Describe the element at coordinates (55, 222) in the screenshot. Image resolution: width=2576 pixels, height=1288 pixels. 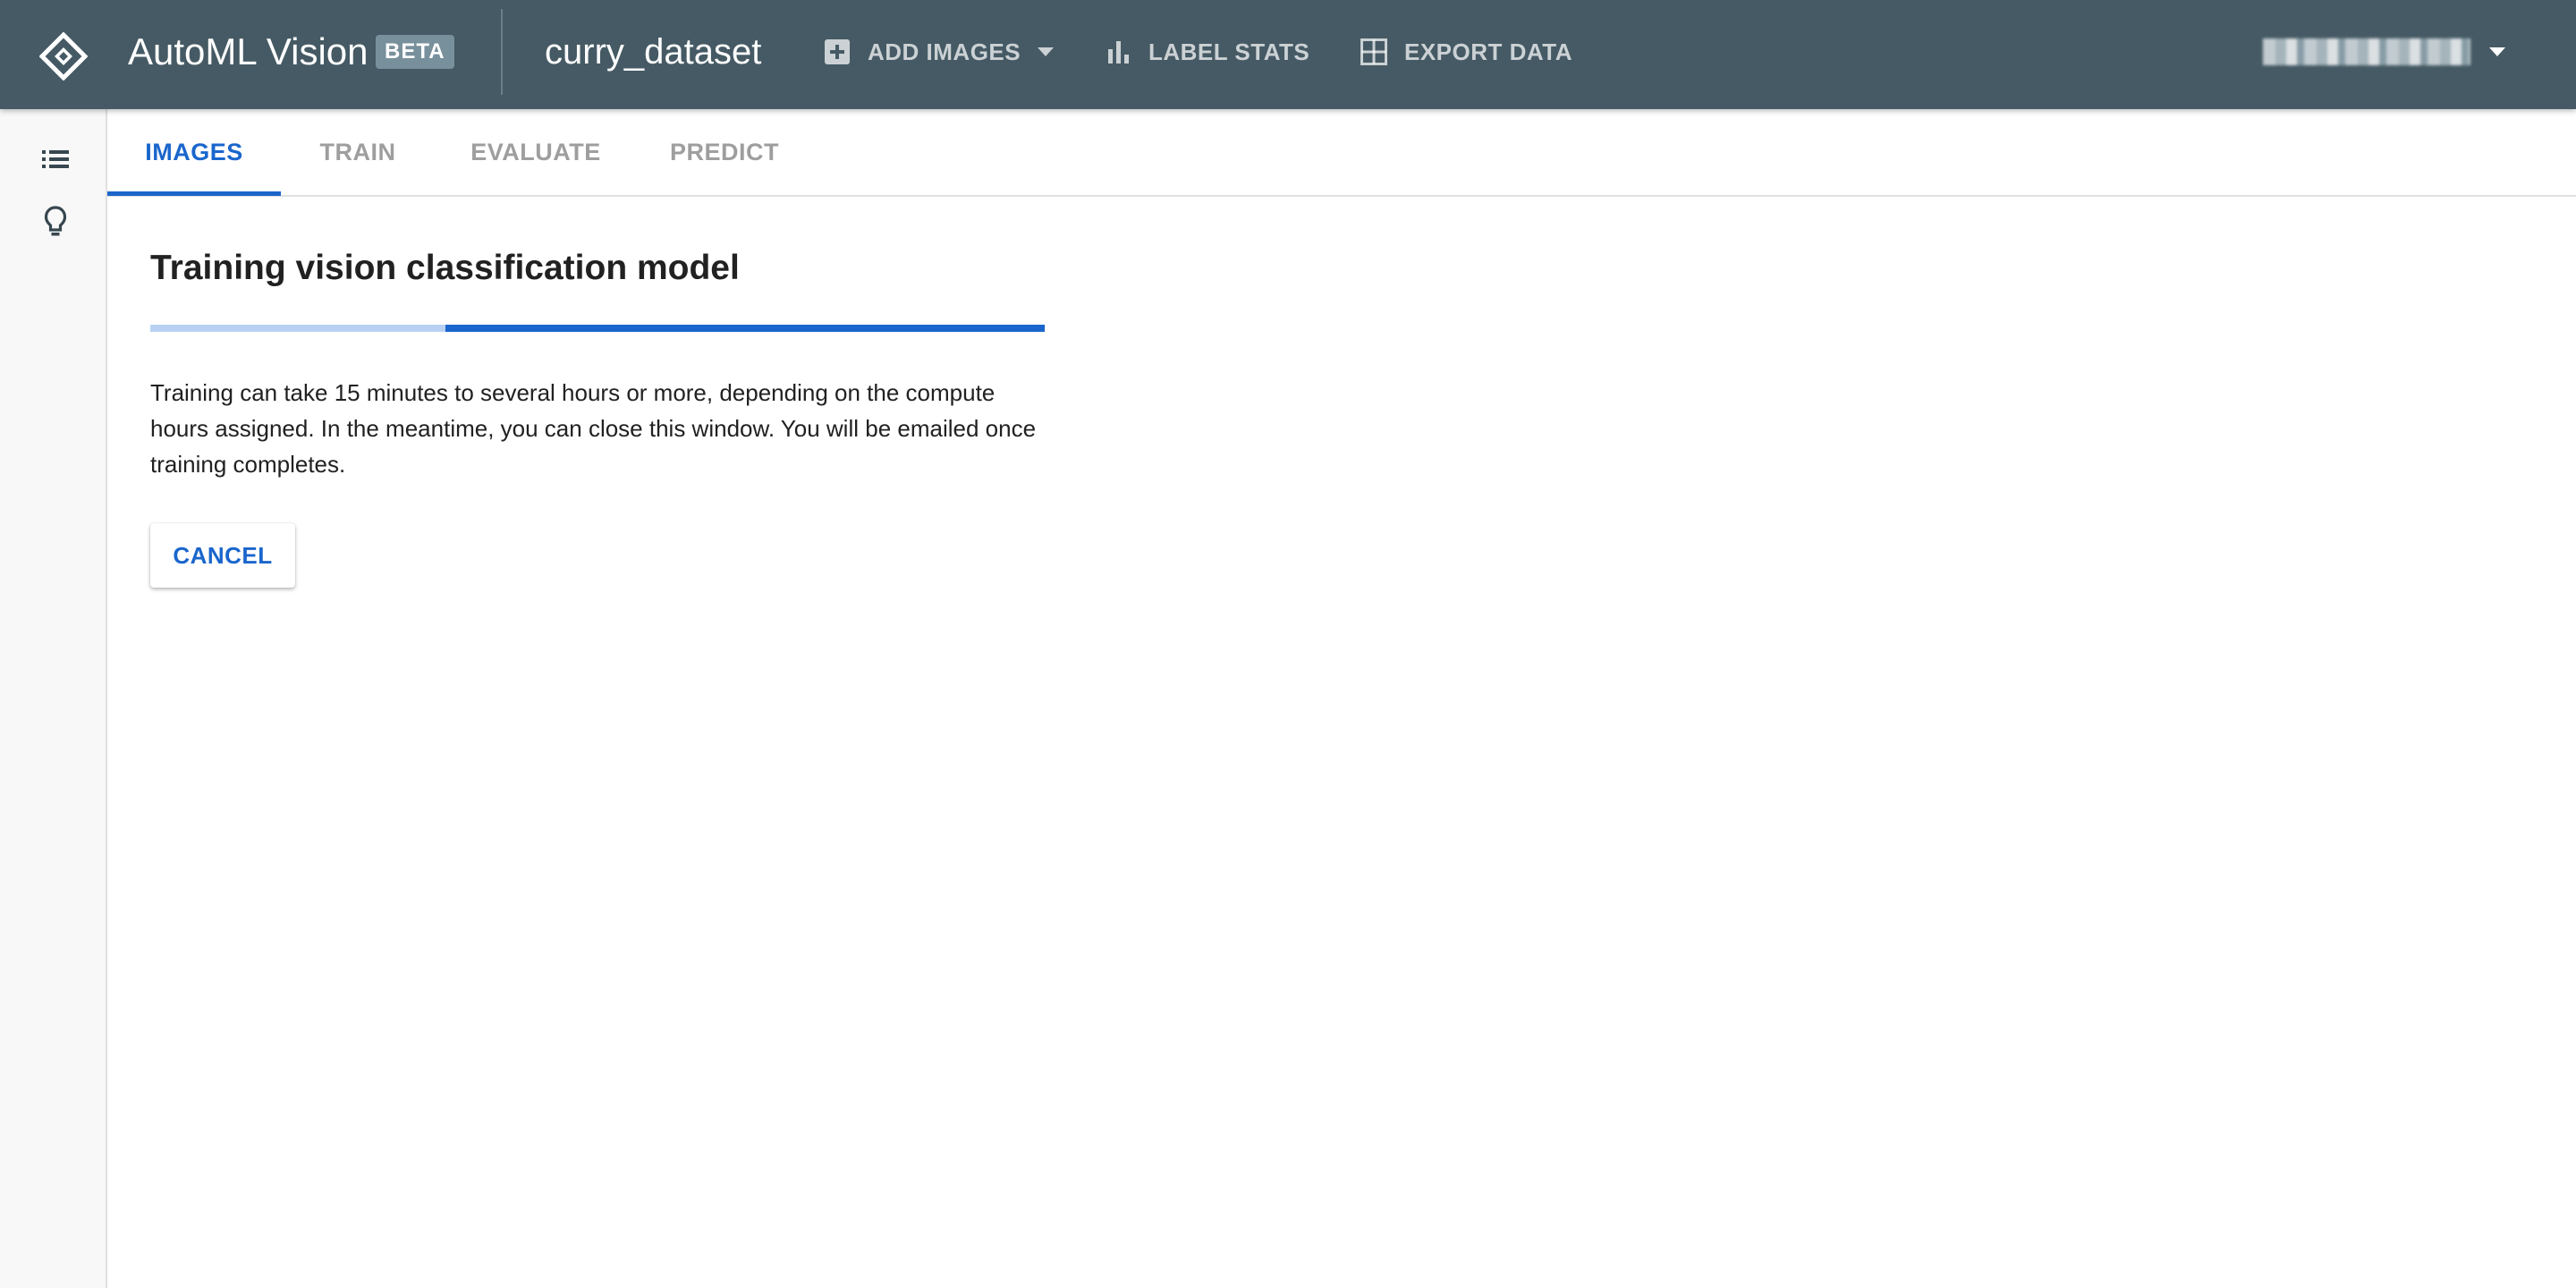
I see `lightbulb-icon` at that location.